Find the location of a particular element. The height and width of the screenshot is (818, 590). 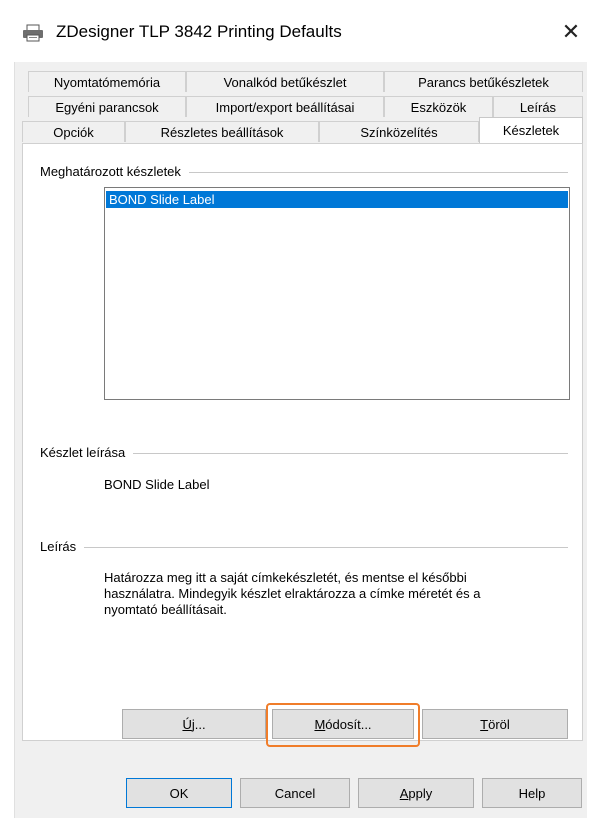

tab-label: Készletek is located at coordinates (531, 130).